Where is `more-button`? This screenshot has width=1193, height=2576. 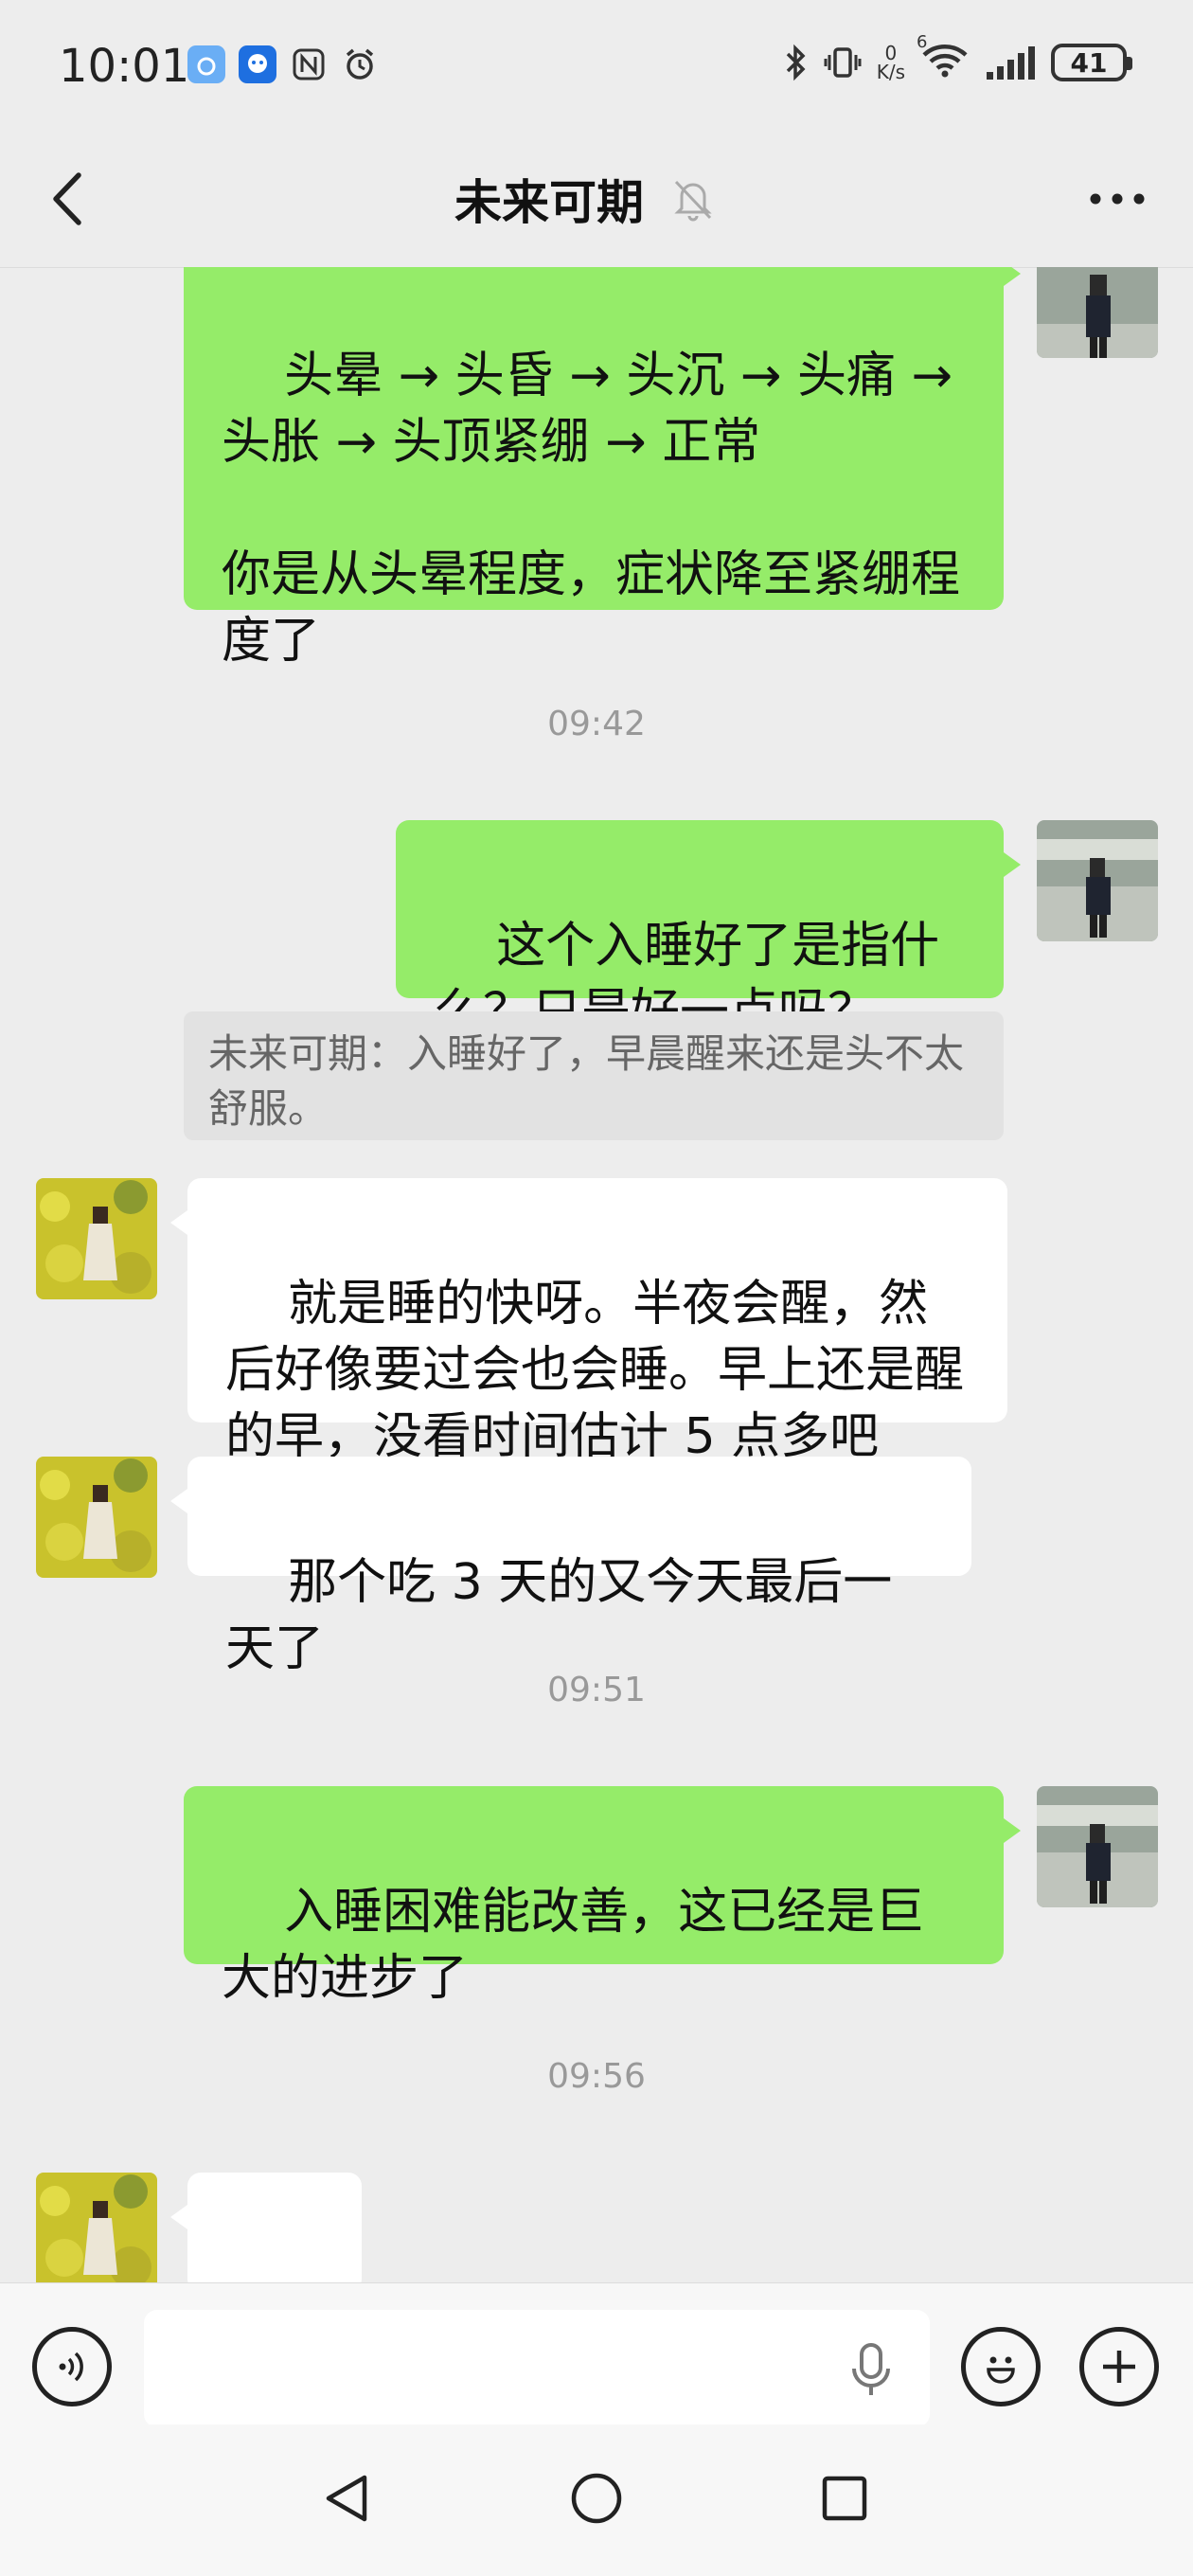 more-button is located at coordinates (1117, 199).